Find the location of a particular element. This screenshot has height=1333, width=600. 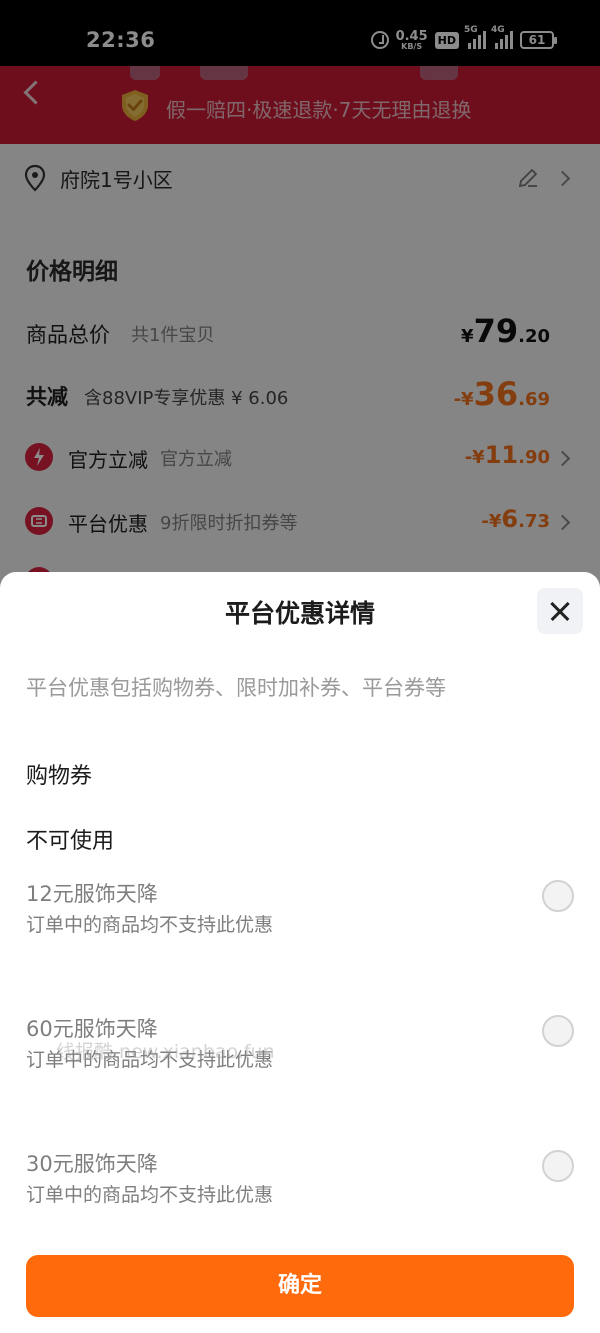

group-title: 不可使用 is located at coordinates (70, 841).